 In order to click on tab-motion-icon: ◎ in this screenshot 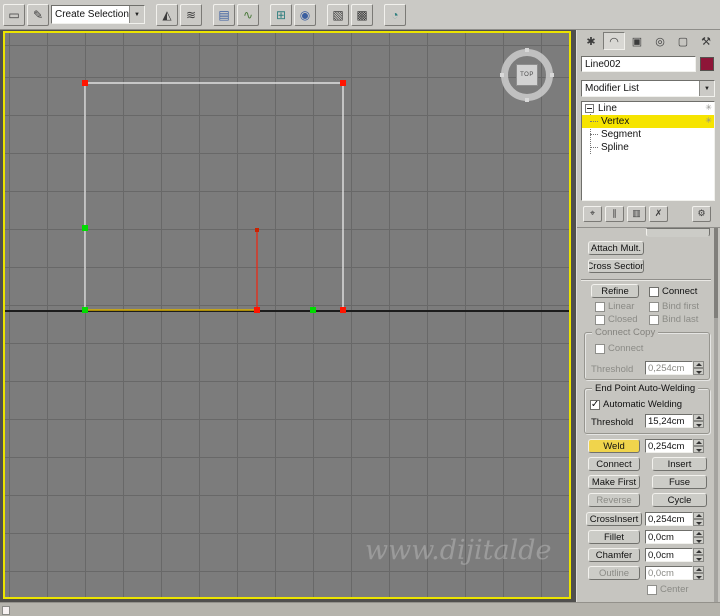, I will do `click(660, 41)`.